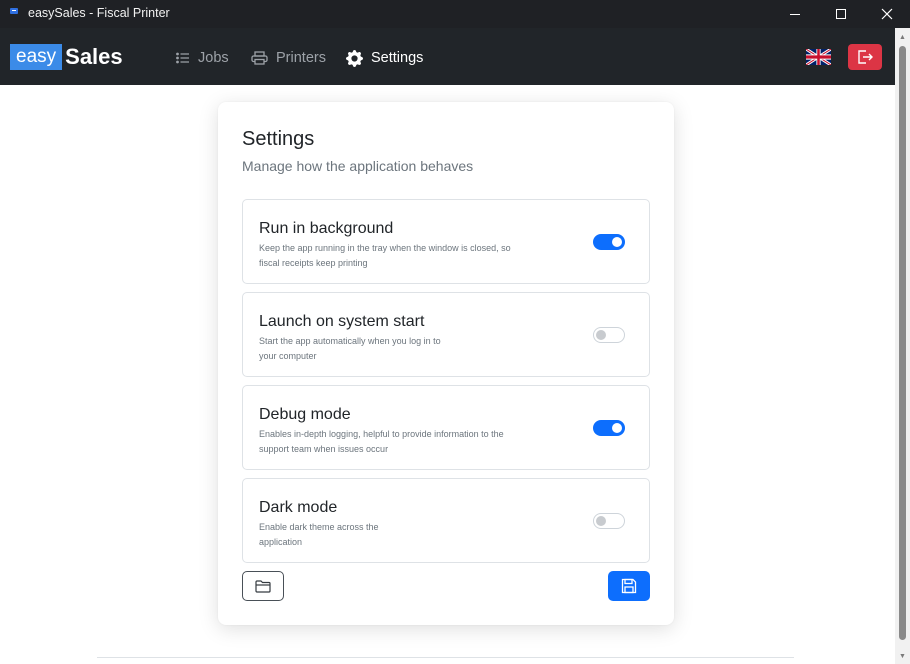  What do you see at coordinates (298, 507) in the screenshot?
I see `setting-title: Dark mode` at bounding box center [298, 507].